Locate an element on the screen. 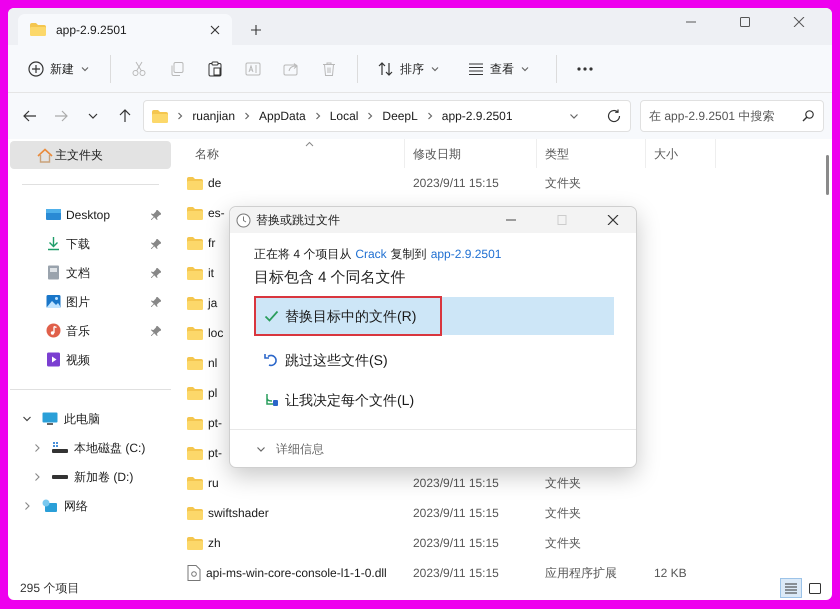 This screenshot has height=609, width=840. breadcrumb: Local is located at coordinates (344, 116).